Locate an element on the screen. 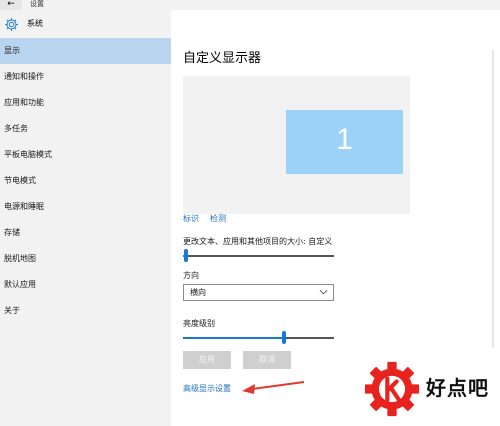 The width and height of the screenshot is (500, 426). back-arrow-icon: ← is located at coordinates (11, 4).